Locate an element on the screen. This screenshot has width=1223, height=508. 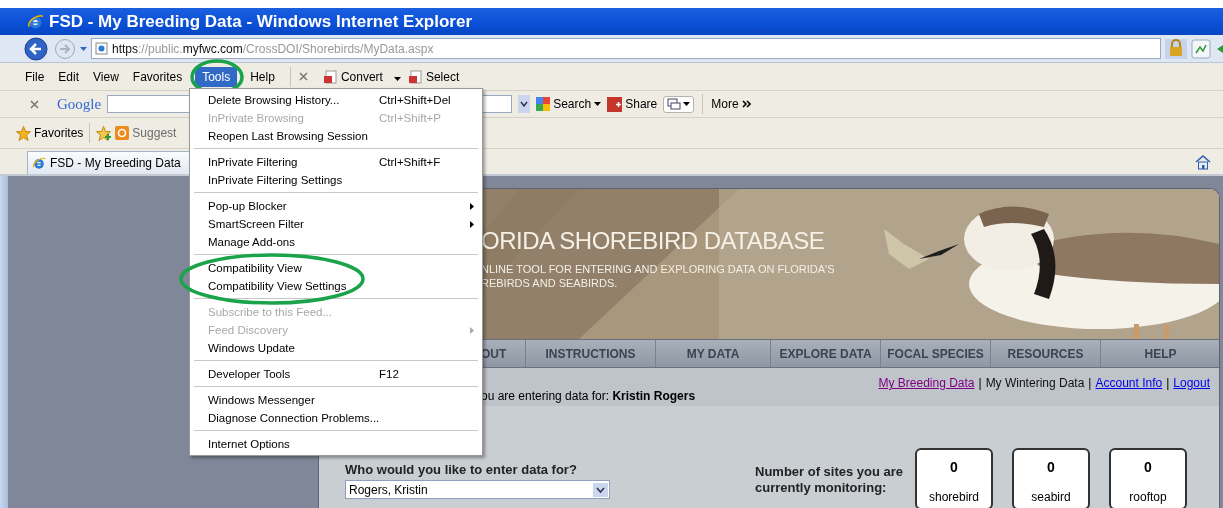
compatibility-icon is located at coordinates (1201, 48).